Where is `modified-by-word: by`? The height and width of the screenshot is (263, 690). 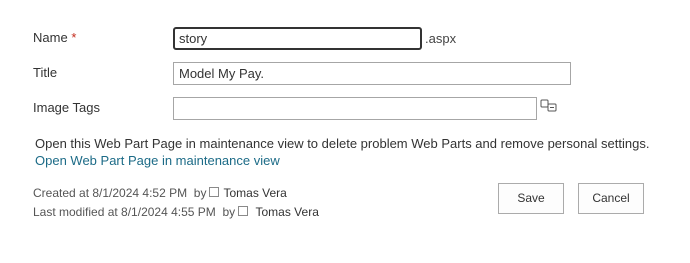
modified-by-word: by is located at coordinates (229, 212).